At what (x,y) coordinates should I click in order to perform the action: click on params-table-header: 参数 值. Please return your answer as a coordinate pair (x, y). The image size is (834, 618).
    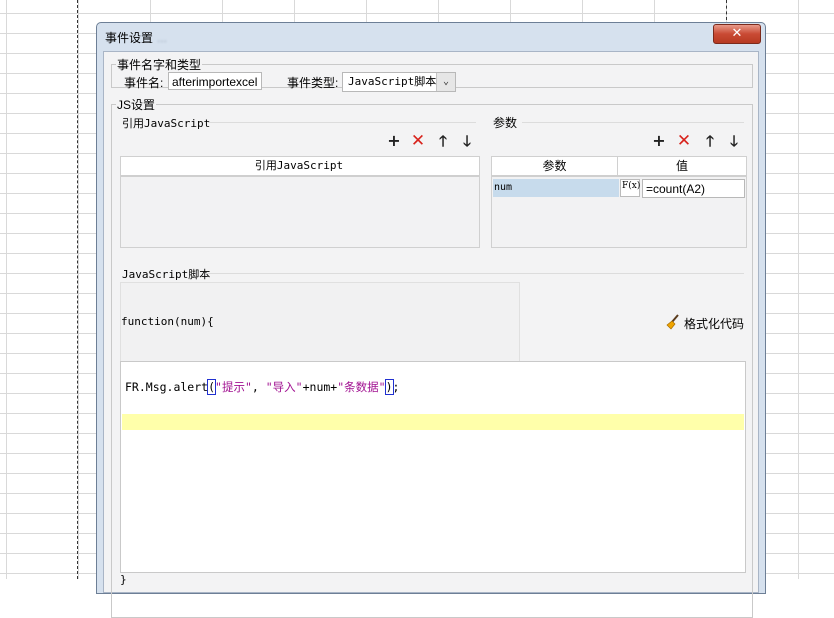
    Looking at the image, I should click on (619, 167).